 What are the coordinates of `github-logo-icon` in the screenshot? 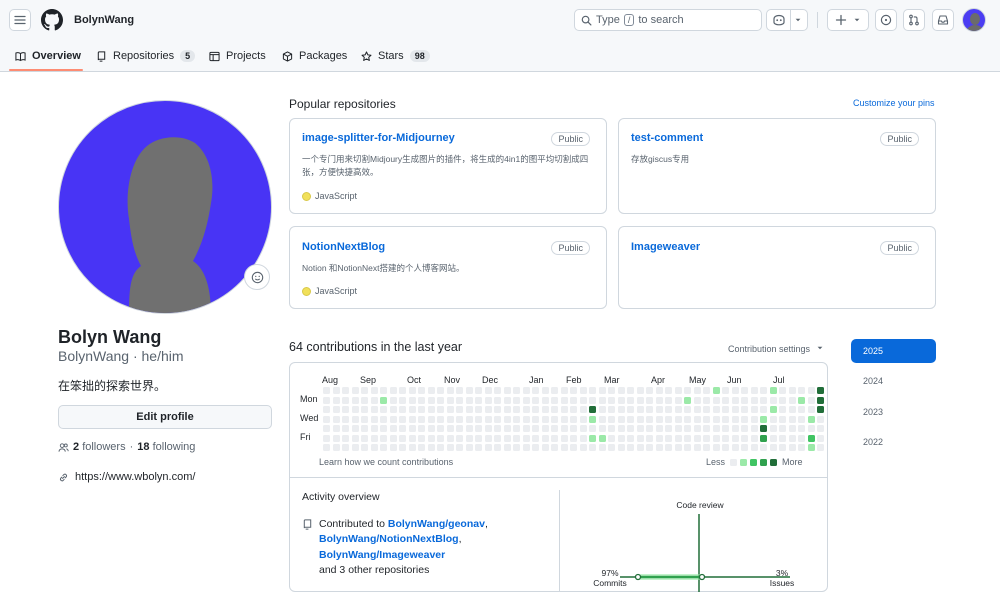 It's located at (52, 20).